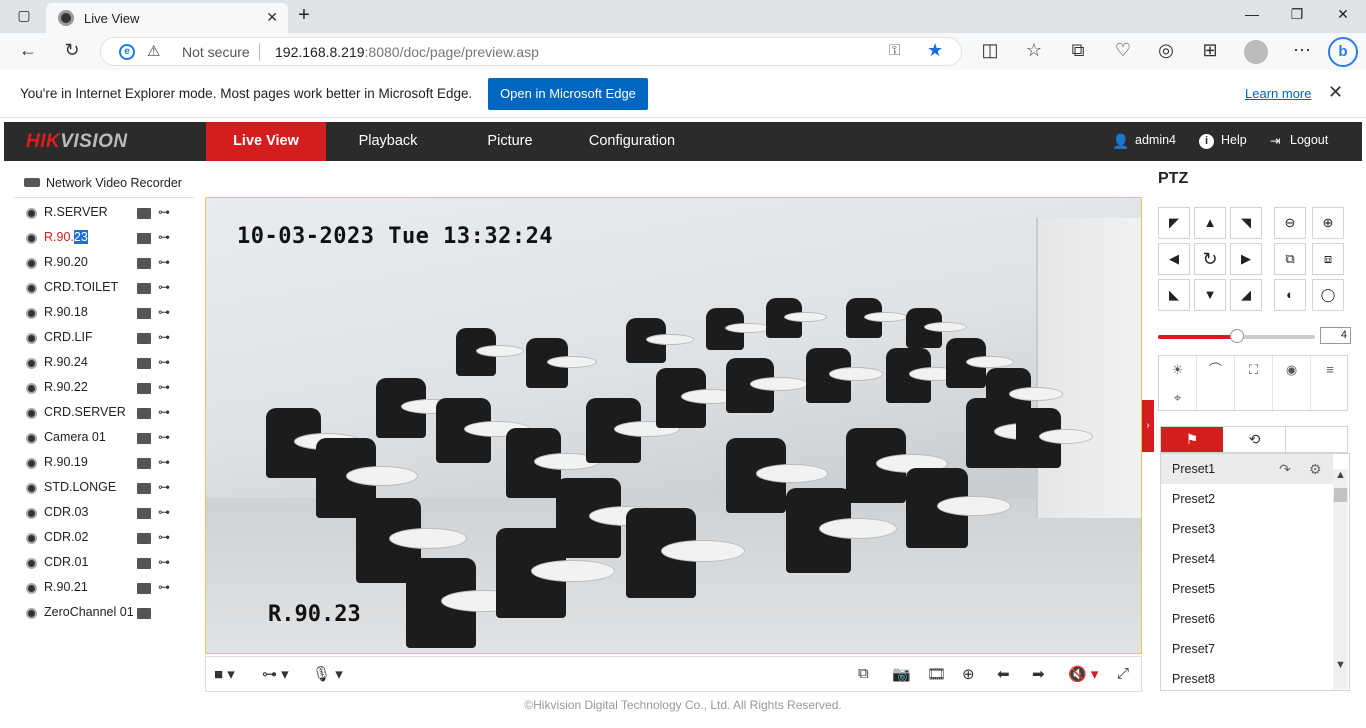  What do you see at coordinates (1247, 649) in the screenshot?
I see `preset-item: Preset7` at bounding box center [1247, 649].